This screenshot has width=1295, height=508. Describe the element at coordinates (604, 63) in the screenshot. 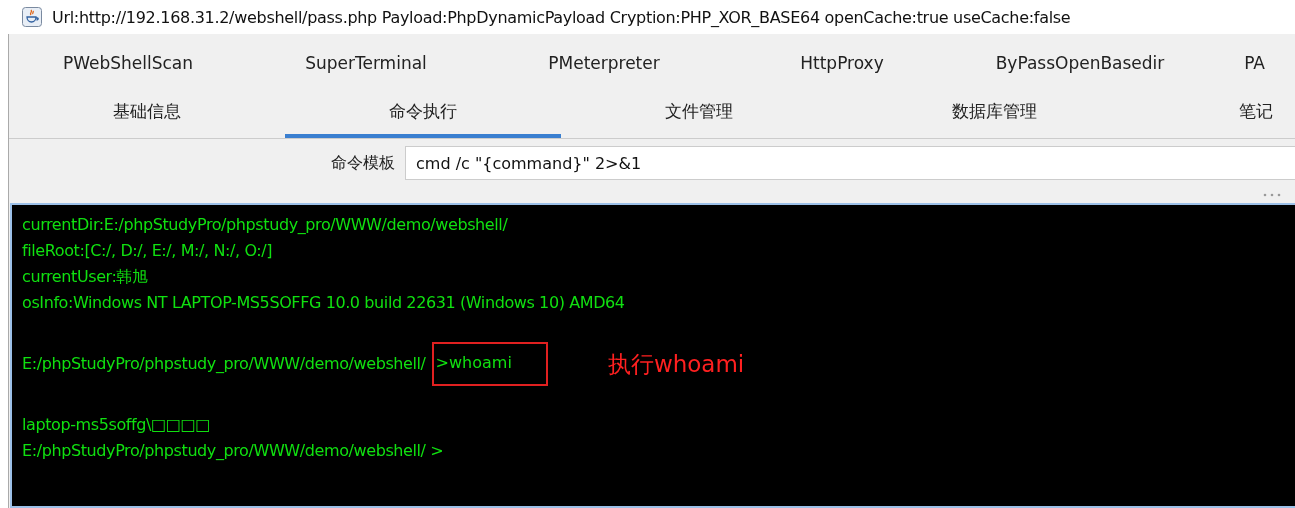

I see `plugin-tab: PMeterpreter` at that location.